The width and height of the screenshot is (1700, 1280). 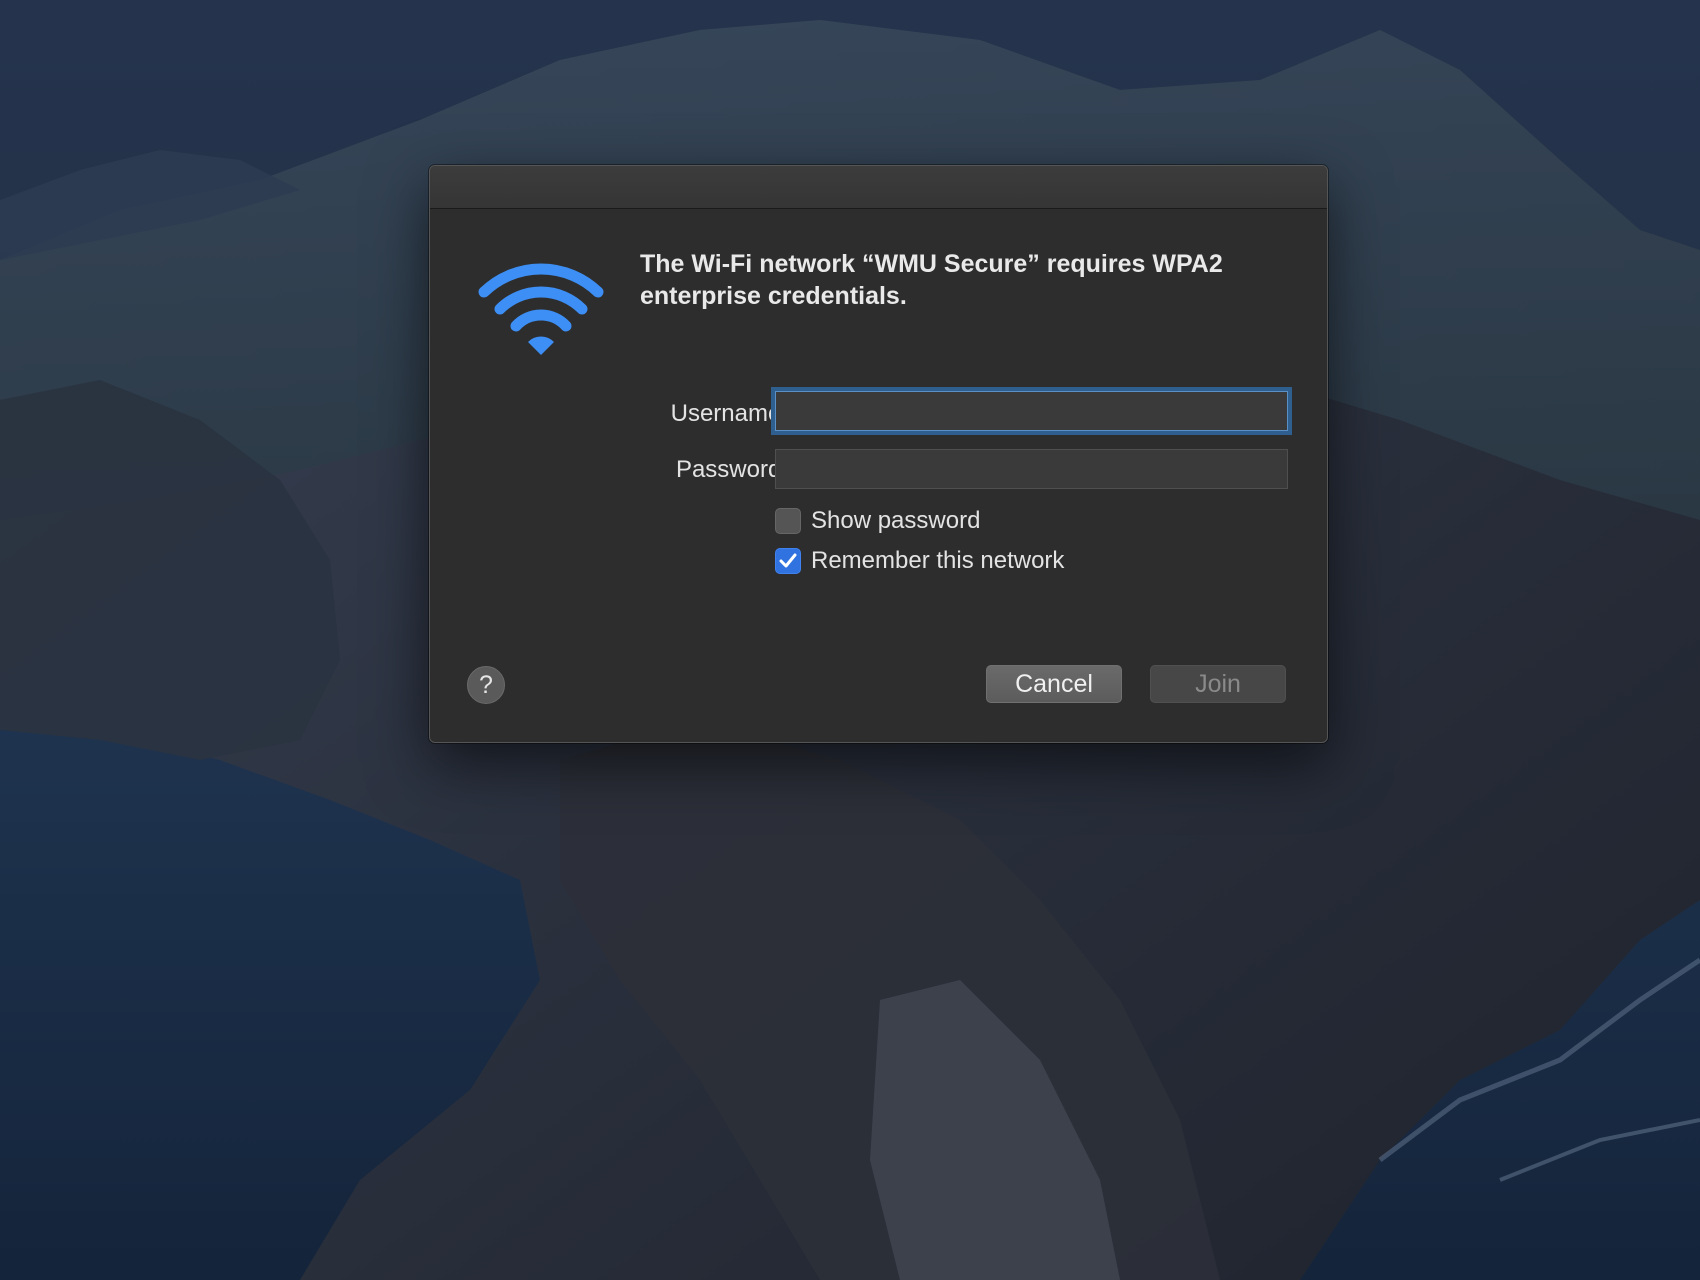 I want to click on show-password-option: Show password, so click(x=877, y=521).